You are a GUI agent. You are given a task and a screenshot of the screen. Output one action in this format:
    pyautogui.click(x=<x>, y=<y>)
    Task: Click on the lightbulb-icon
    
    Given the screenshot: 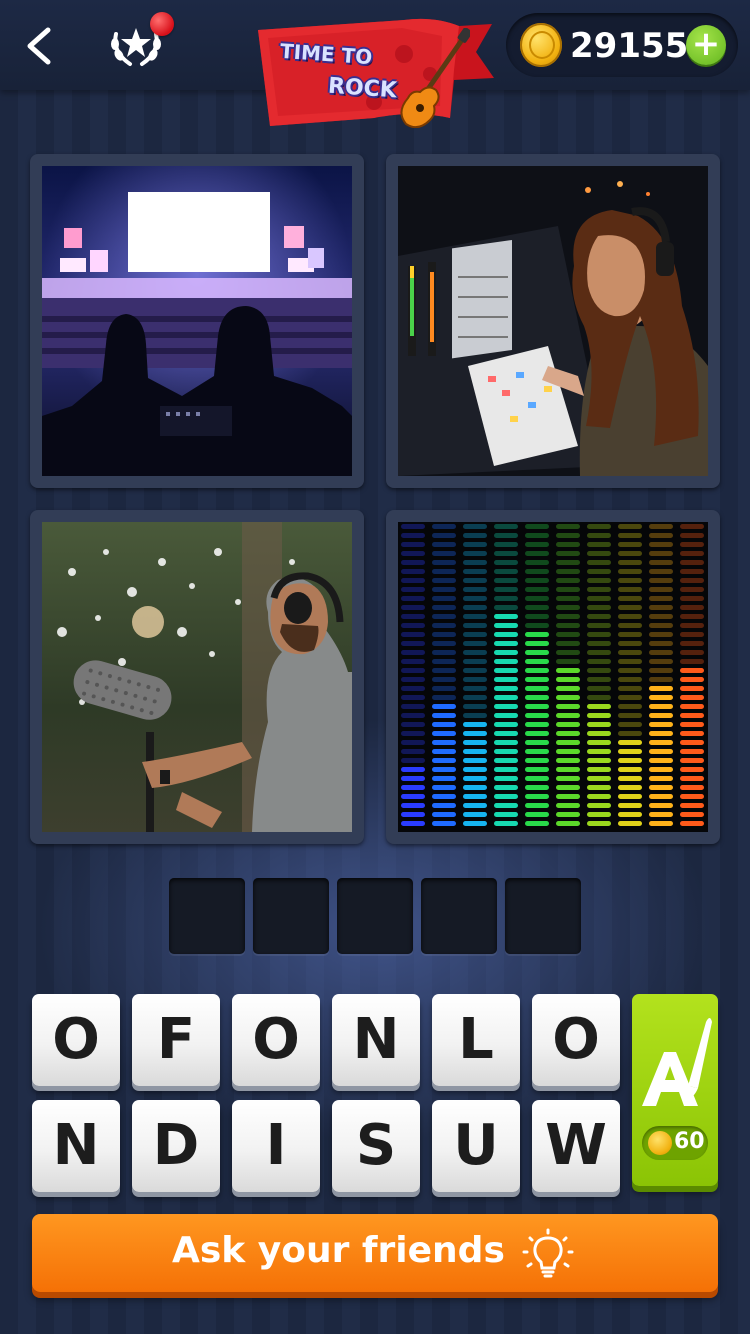 What is the action you would take?
    pyautogui.click(x=548, y=1253)
    